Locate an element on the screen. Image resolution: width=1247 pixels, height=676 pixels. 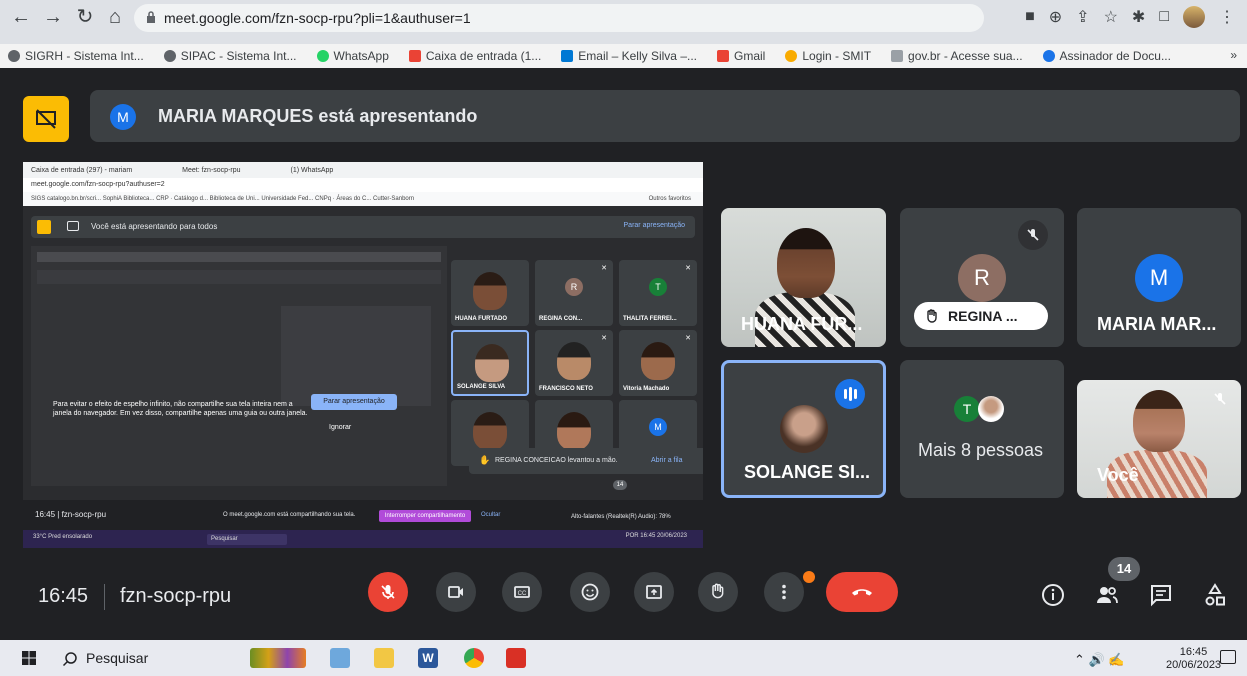
signer-icon is located at coordinates (1048, 56).